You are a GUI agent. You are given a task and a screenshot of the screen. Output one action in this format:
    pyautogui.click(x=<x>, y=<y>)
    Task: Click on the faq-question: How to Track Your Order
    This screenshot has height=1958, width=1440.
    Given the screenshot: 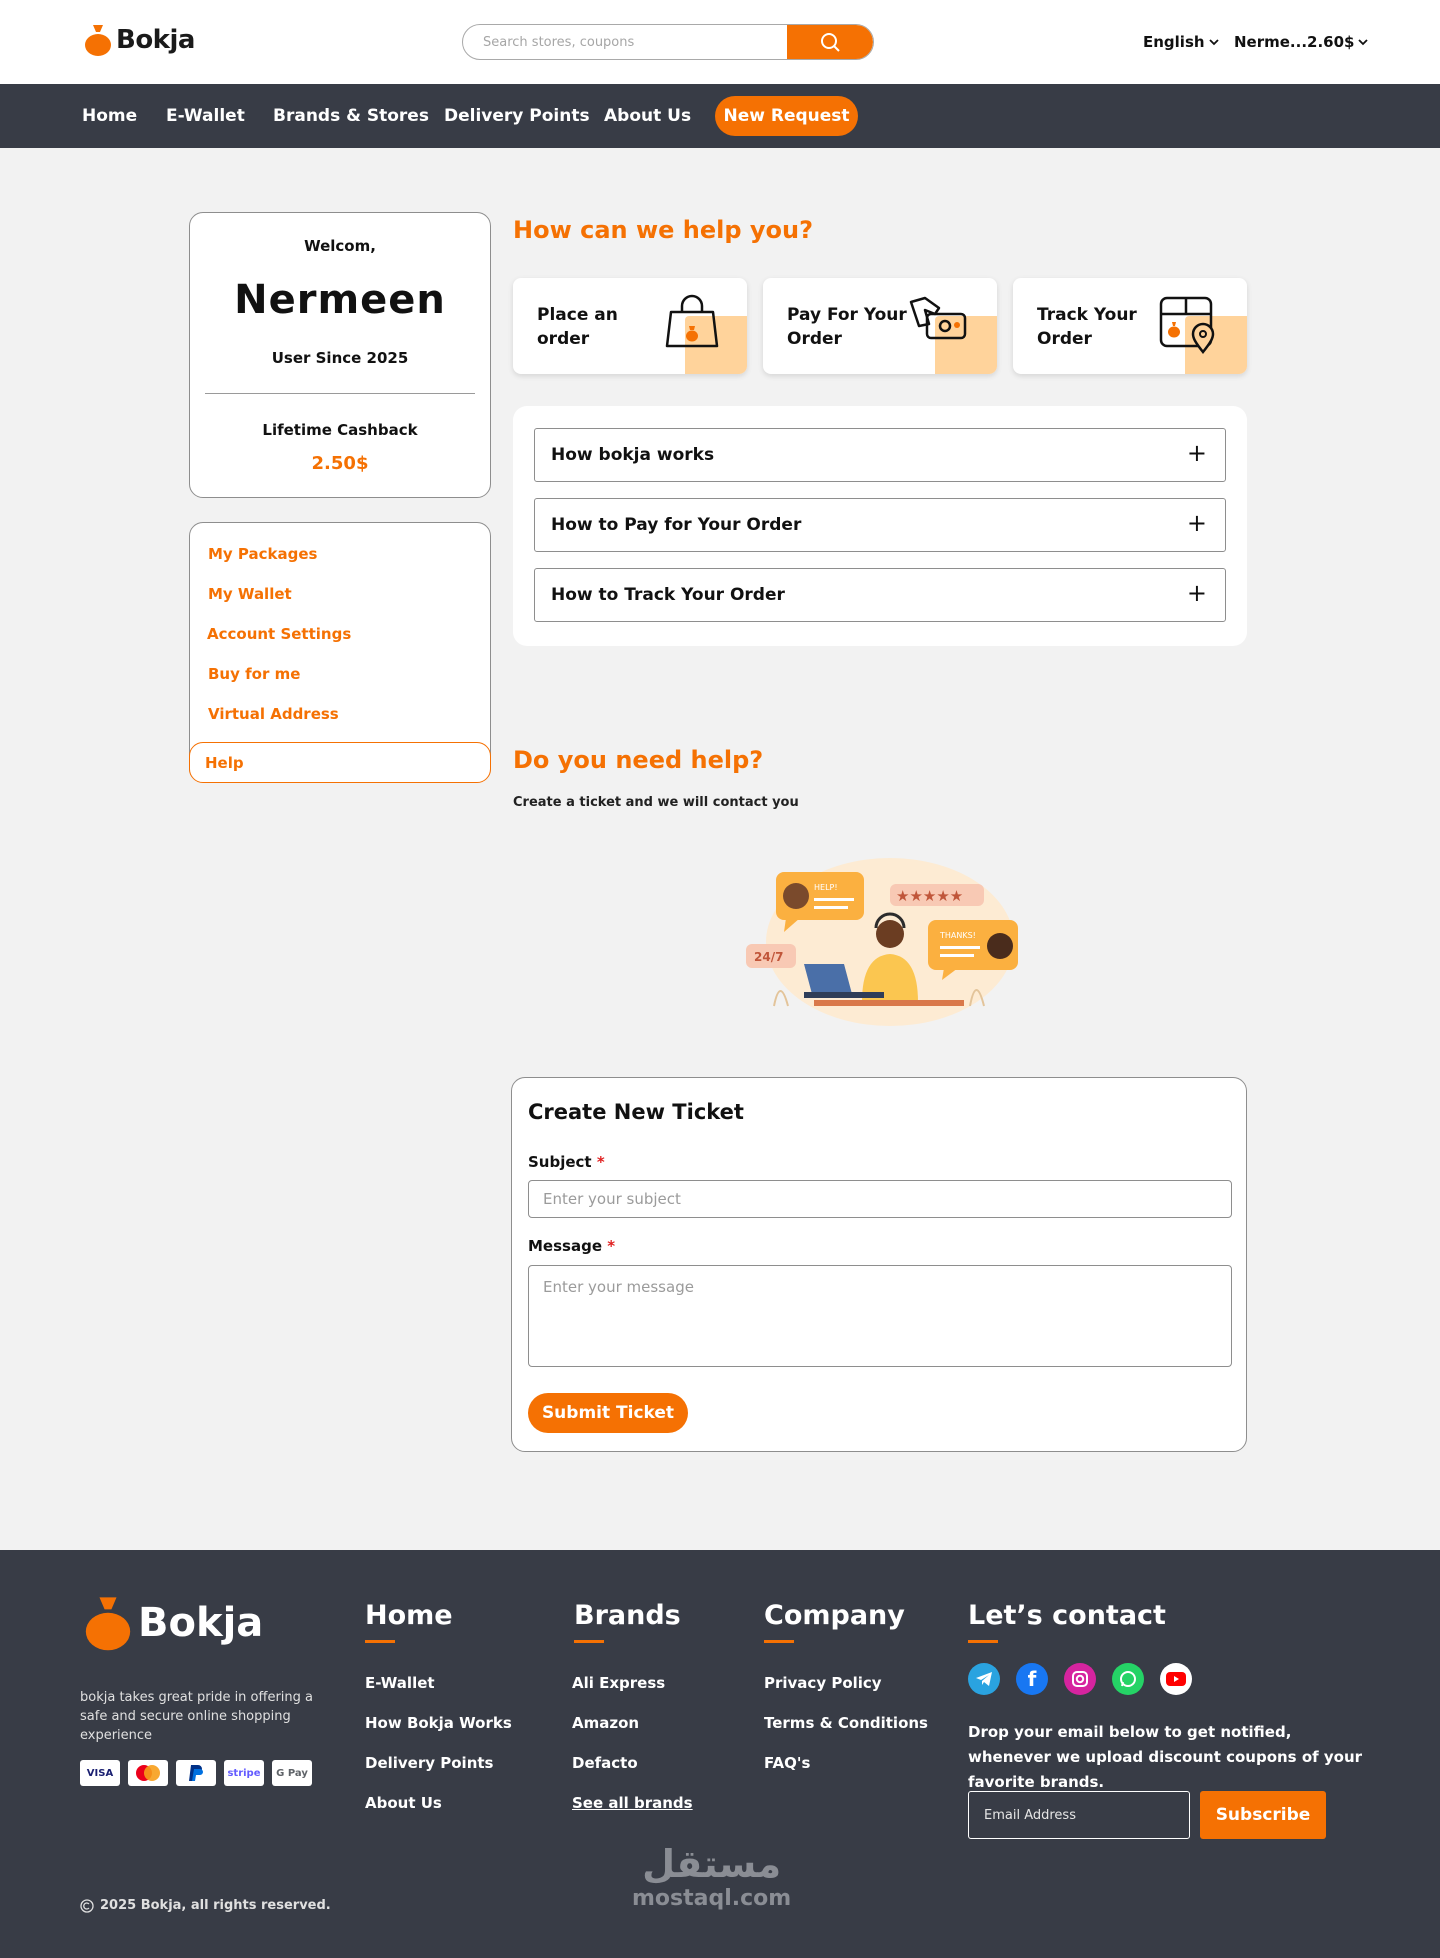 What is the action you would take?
    pyautogui.click(x=668, y=595)
    